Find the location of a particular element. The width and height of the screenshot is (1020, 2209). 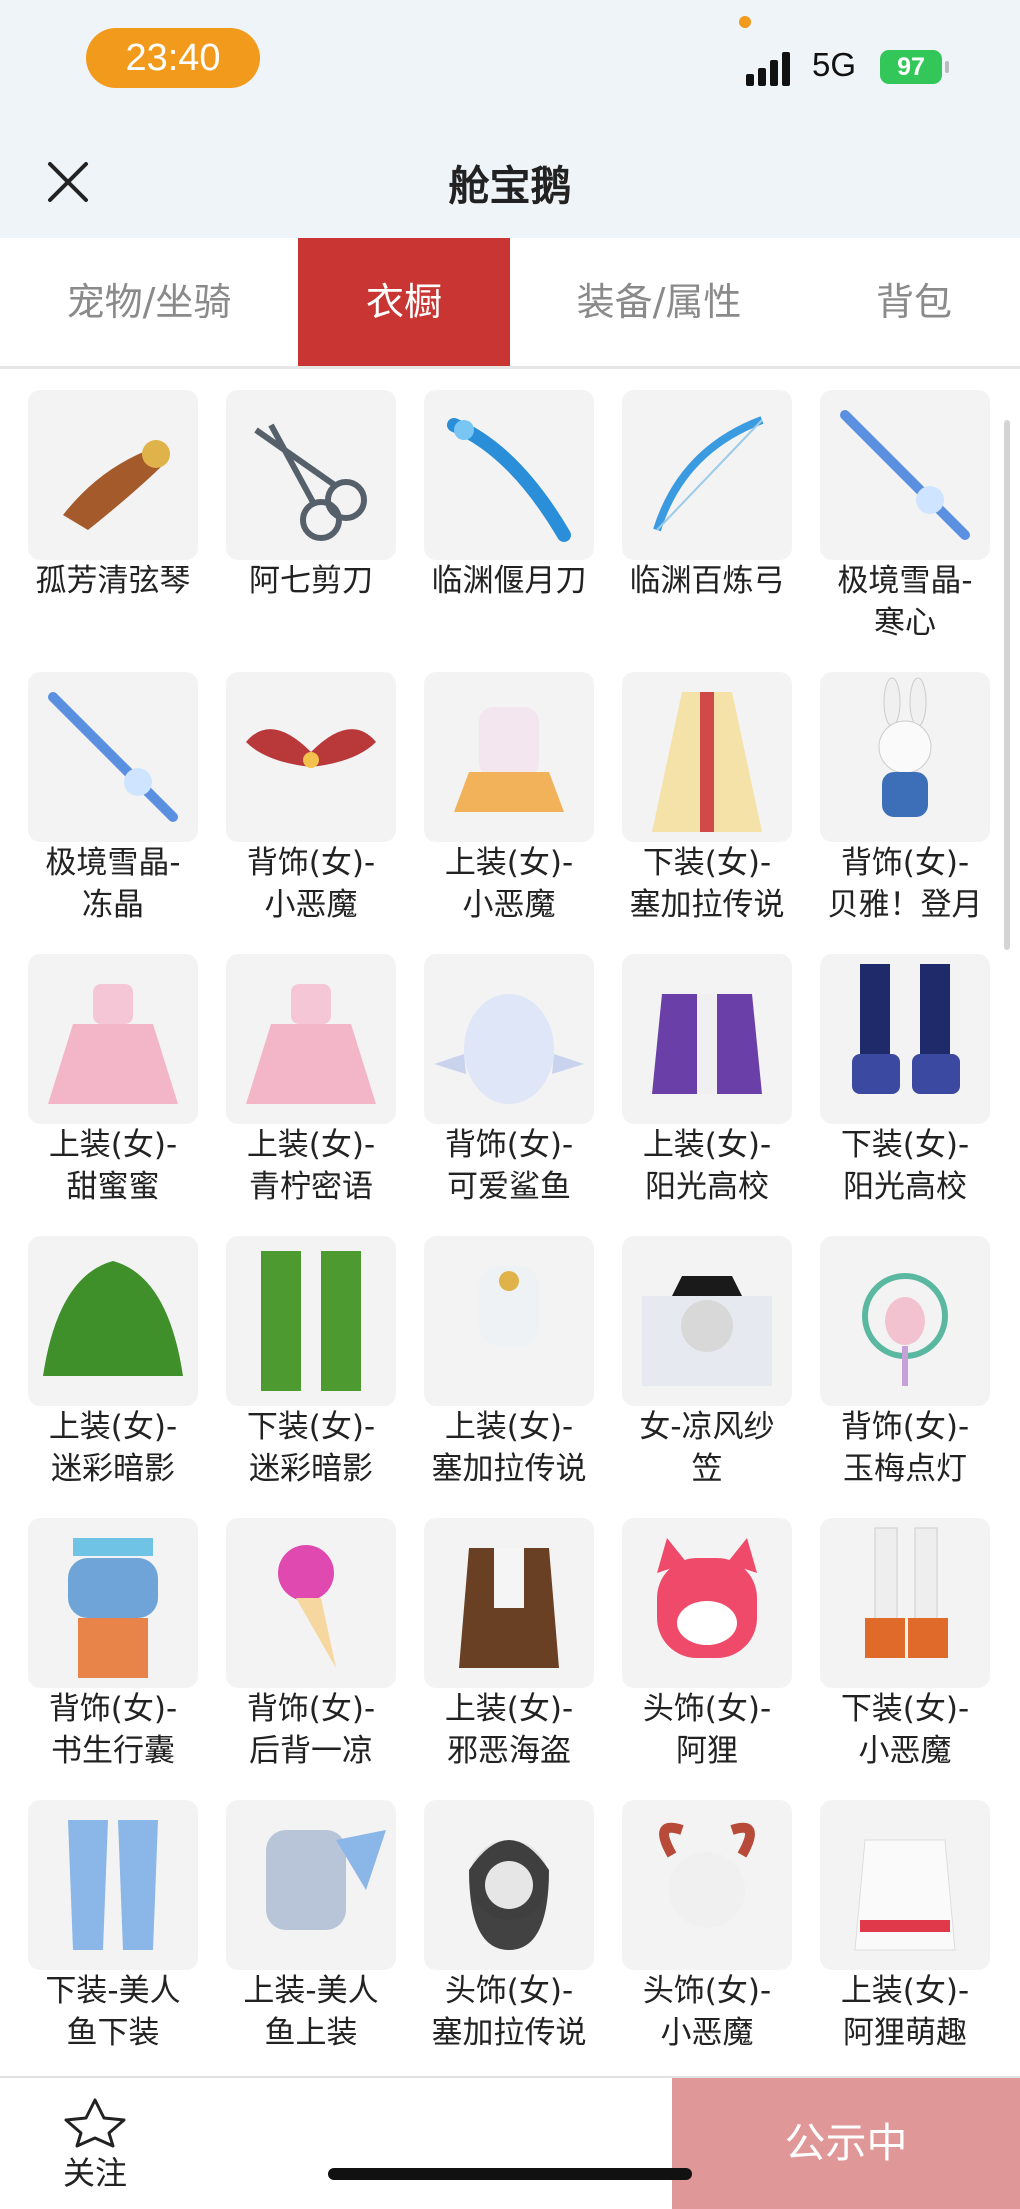

item-label-line2: 邪恶海盗 is located at coordinates (509, 1751).